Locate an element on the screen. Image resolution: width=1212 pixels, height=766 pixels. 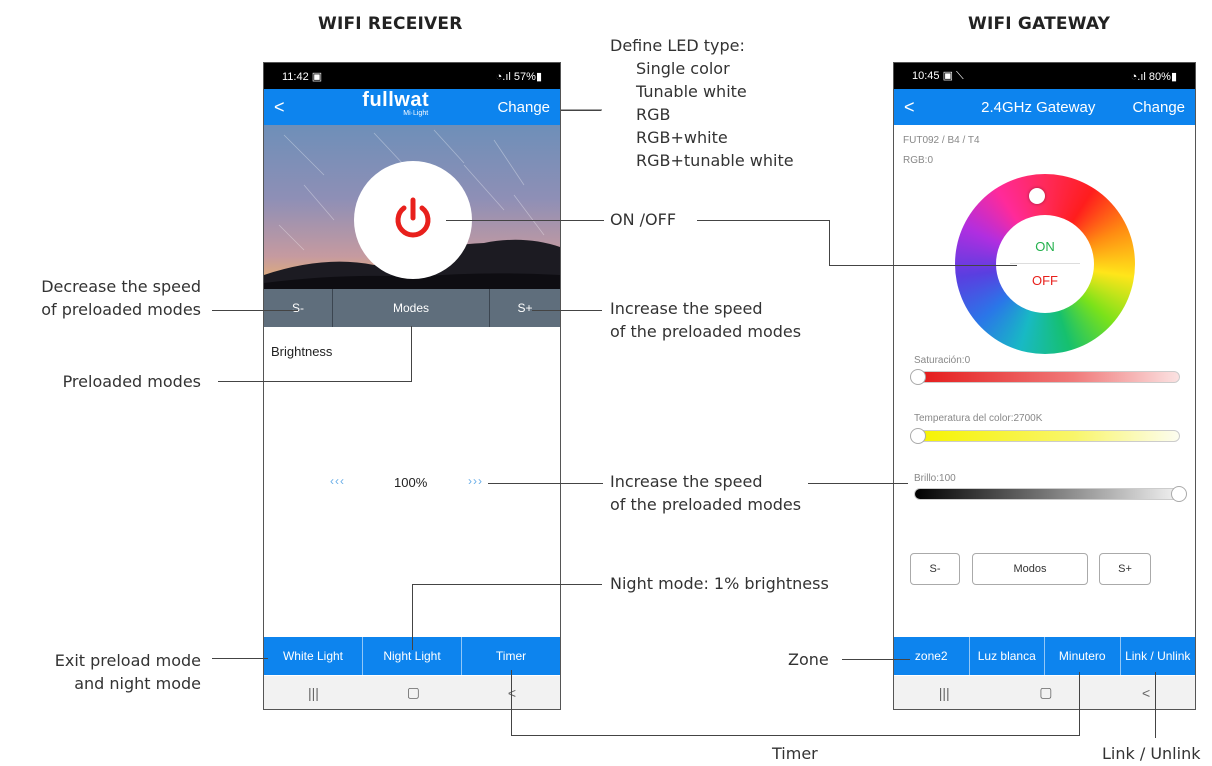
gateway-title: 2.4GHz Gateway is located at coordinates (1038, 107).